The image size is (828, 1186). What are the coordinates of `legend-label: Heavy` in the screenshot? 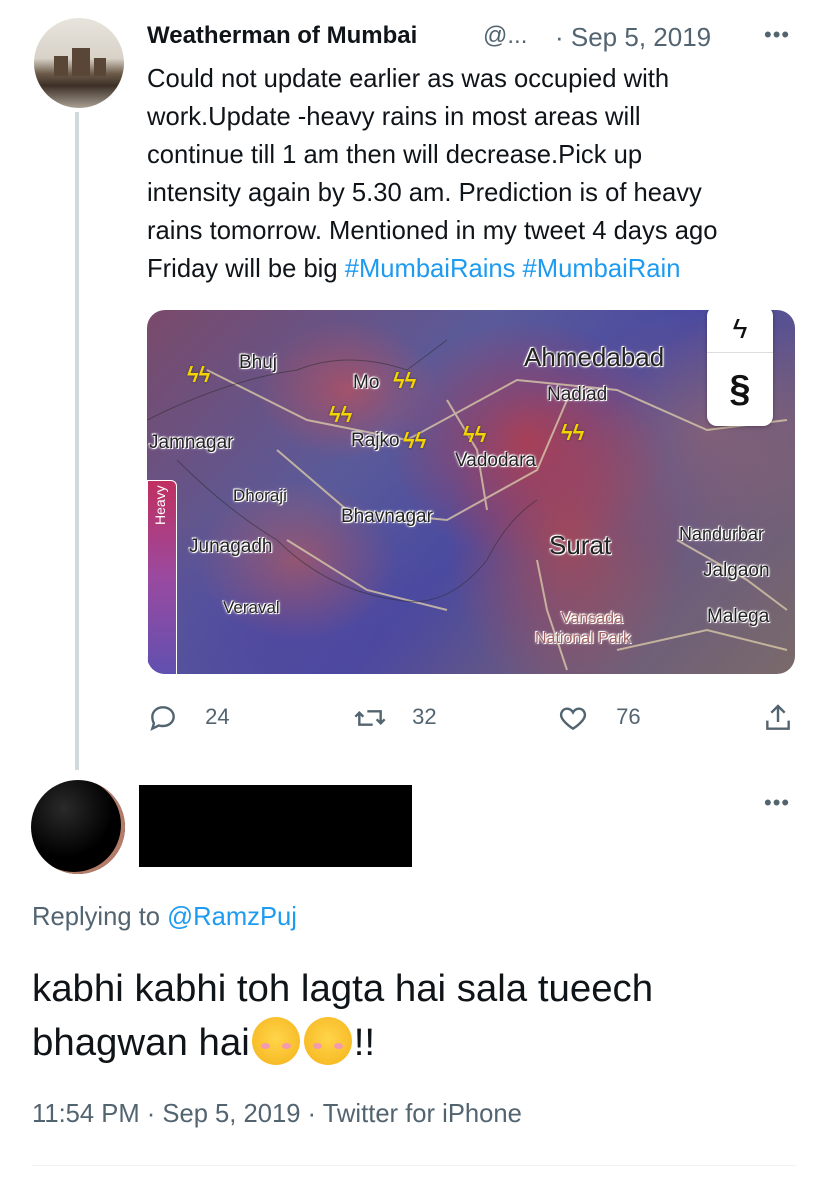 It's located at (160, 505).